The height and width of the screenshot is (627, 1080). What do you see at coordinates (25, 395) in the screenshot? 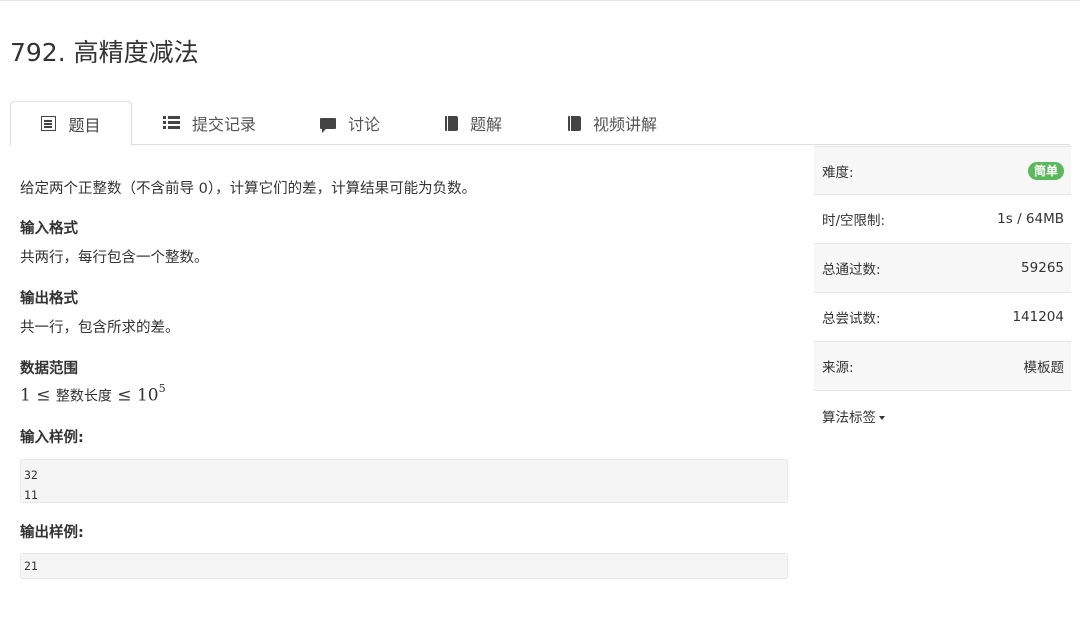
I see `range-low: 1` at bounding box center [25, 395].